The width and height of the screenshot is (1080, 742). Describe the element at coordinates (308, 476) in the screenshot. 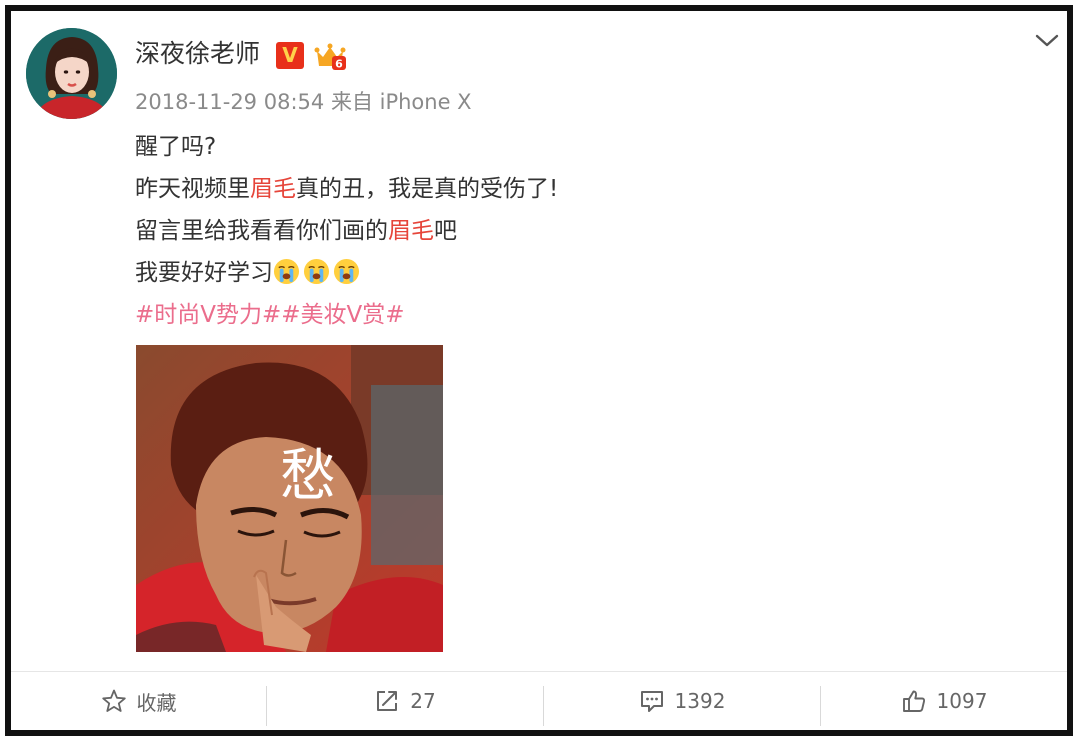

I see `image-caption-text: 愁` at that location.